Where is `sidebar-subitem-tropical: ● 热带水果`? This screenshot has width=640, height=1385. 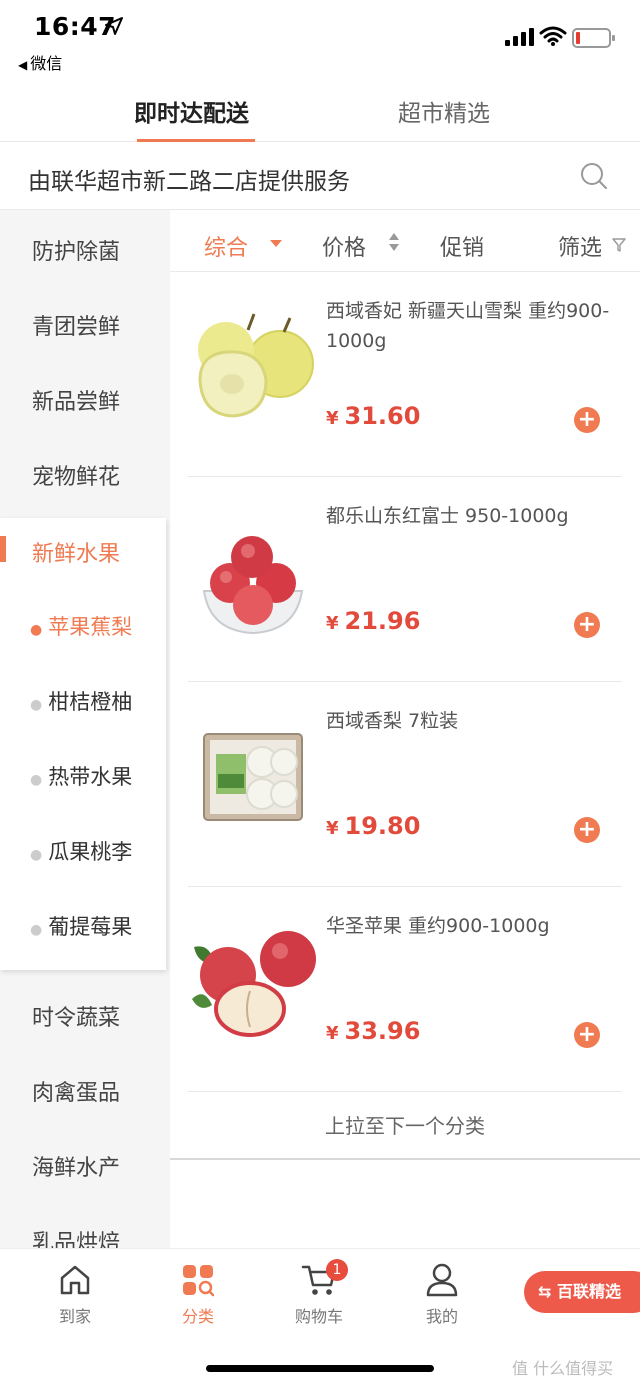 sidebar-subitem-tropical: ● 热带水果 is located at coordinates (81, 776).